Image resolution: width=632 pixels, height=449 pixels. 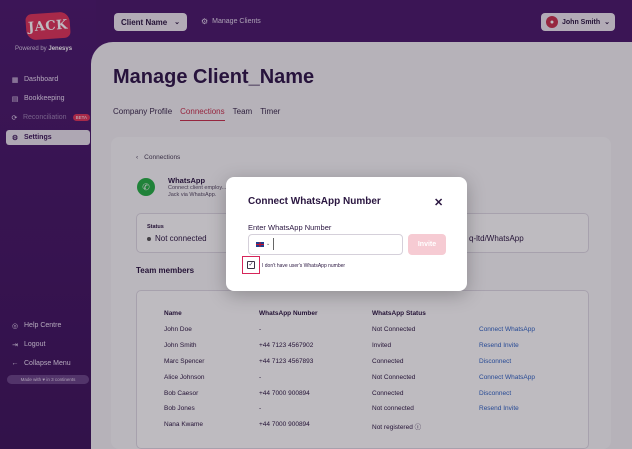 What do you see at coordinates (427, 244) in the screenshot?
I see `invite-button: Invite` at bounding box center [427, 244].